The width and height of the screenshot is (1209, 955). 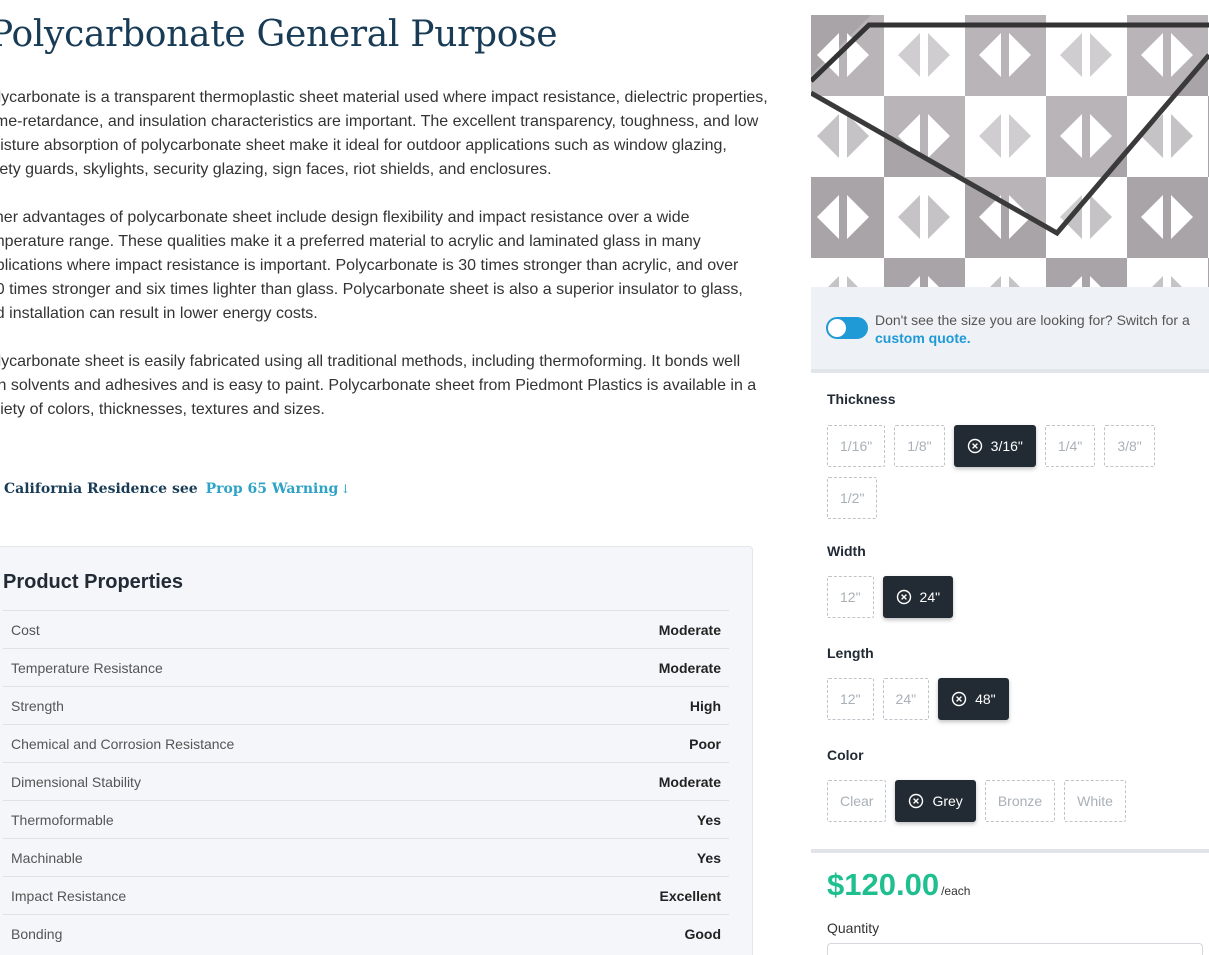 I want to click on option-label: 3/16", so click(x=1006, y=446).